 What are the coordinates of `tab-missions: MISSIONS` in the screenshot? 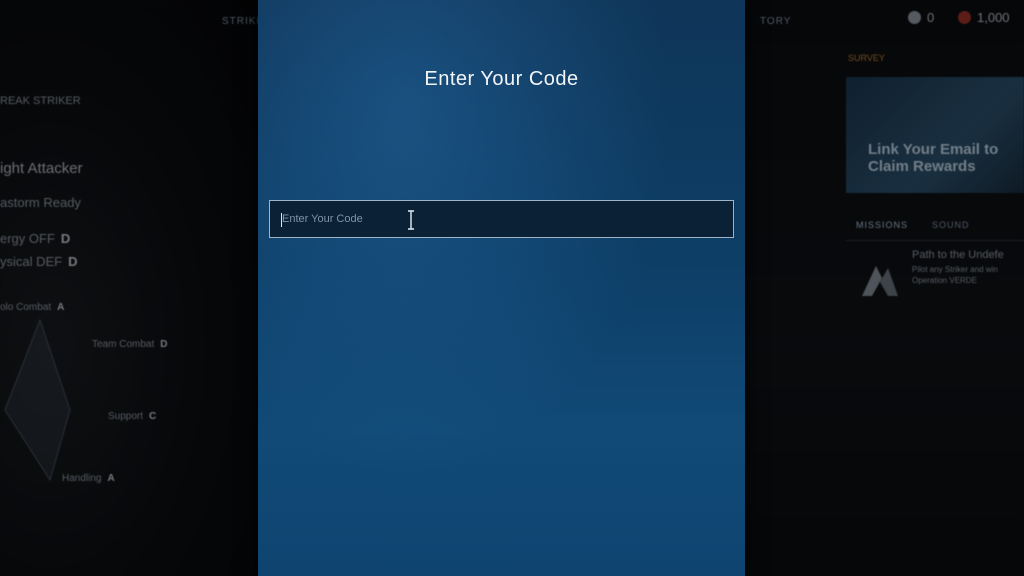 It's located at (882, 225).